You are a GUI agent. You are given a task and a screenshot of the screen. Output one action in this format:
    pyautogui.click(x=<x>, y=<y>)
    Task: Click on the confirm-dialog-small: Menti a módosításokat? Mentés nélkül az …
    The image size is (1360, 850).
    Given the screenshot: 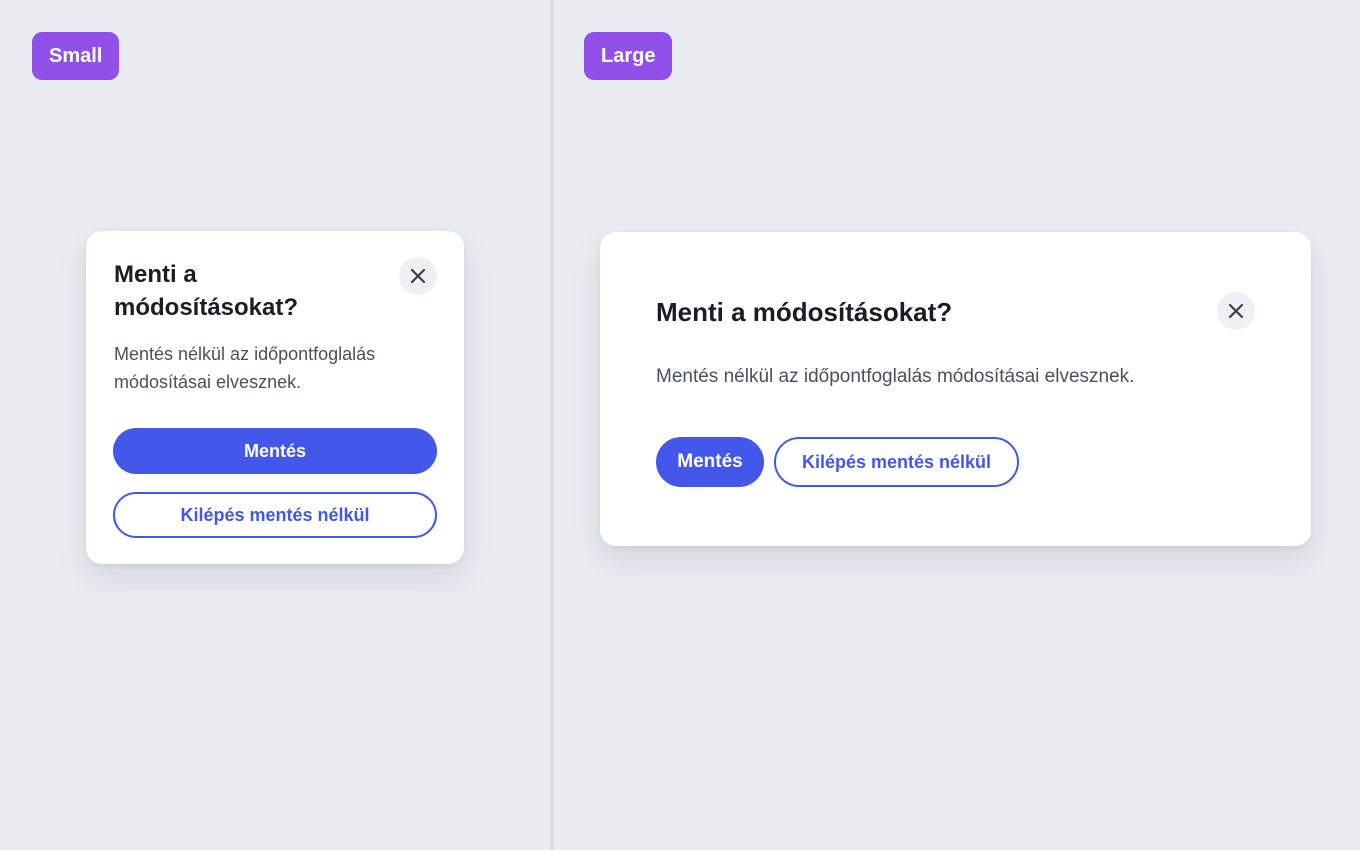 What is the action you would take?
    pyautogui.click(x=275, y=397)
    